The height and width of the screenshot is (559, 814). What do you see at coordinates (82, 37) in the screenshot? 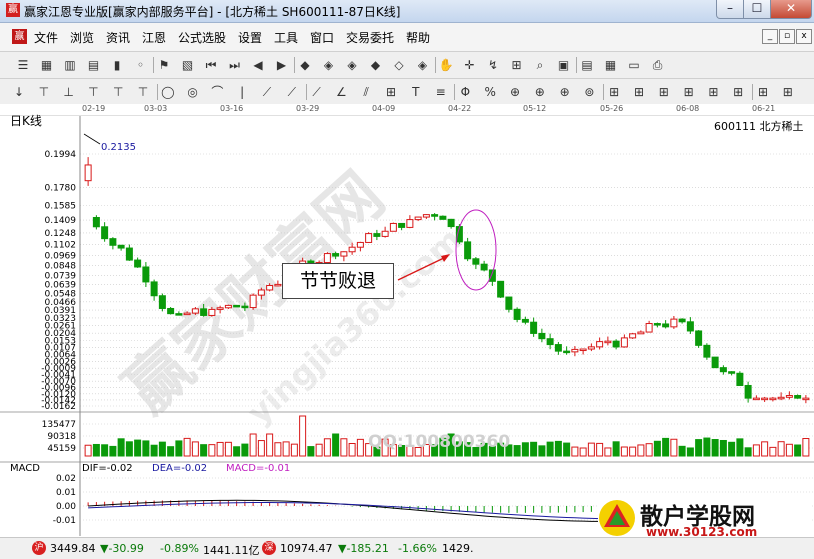
I see `menu-browse: 浏览` at bounding box center [82, 37].